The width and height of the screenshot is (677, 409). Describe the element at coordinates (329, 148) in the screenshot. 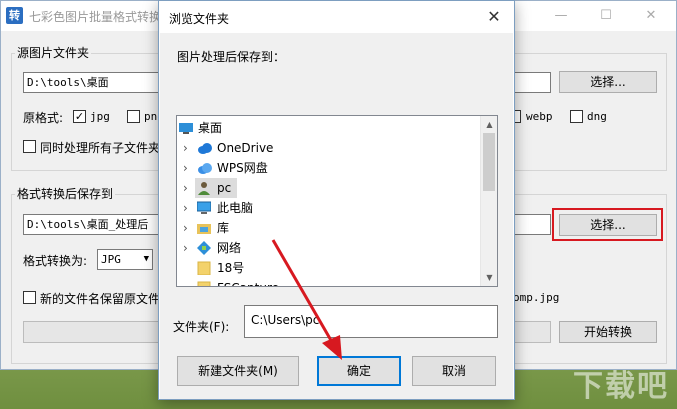

I see `tree-item-onedrive: › OneDrive` at that location.